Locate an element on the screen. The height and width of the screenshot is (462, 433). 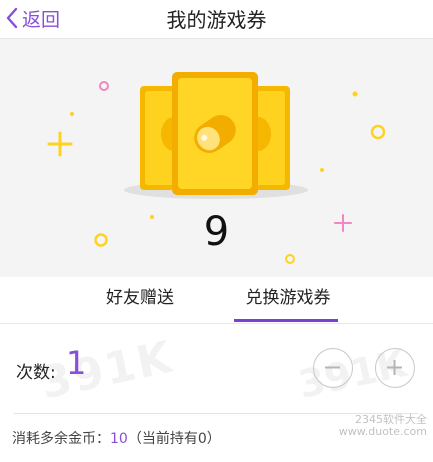
minus-circle-icon is located at coordinates (332, 367).